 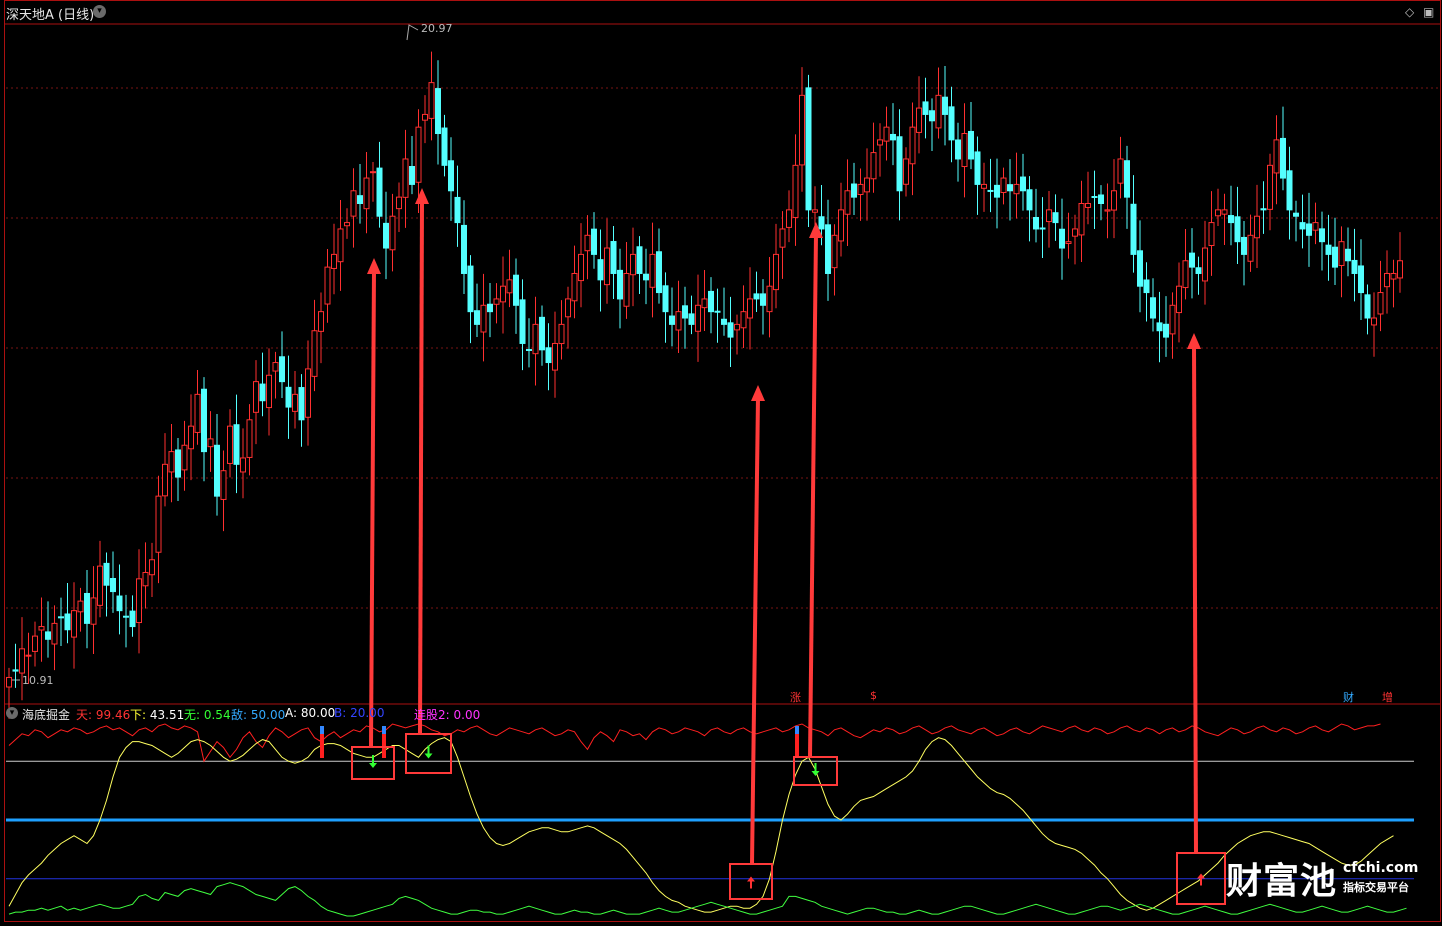 What do you see at coordinates (1428, 12) in the screenshot?
I see `panel-menu-icon: ▣` at bounding box center [1428, 12].